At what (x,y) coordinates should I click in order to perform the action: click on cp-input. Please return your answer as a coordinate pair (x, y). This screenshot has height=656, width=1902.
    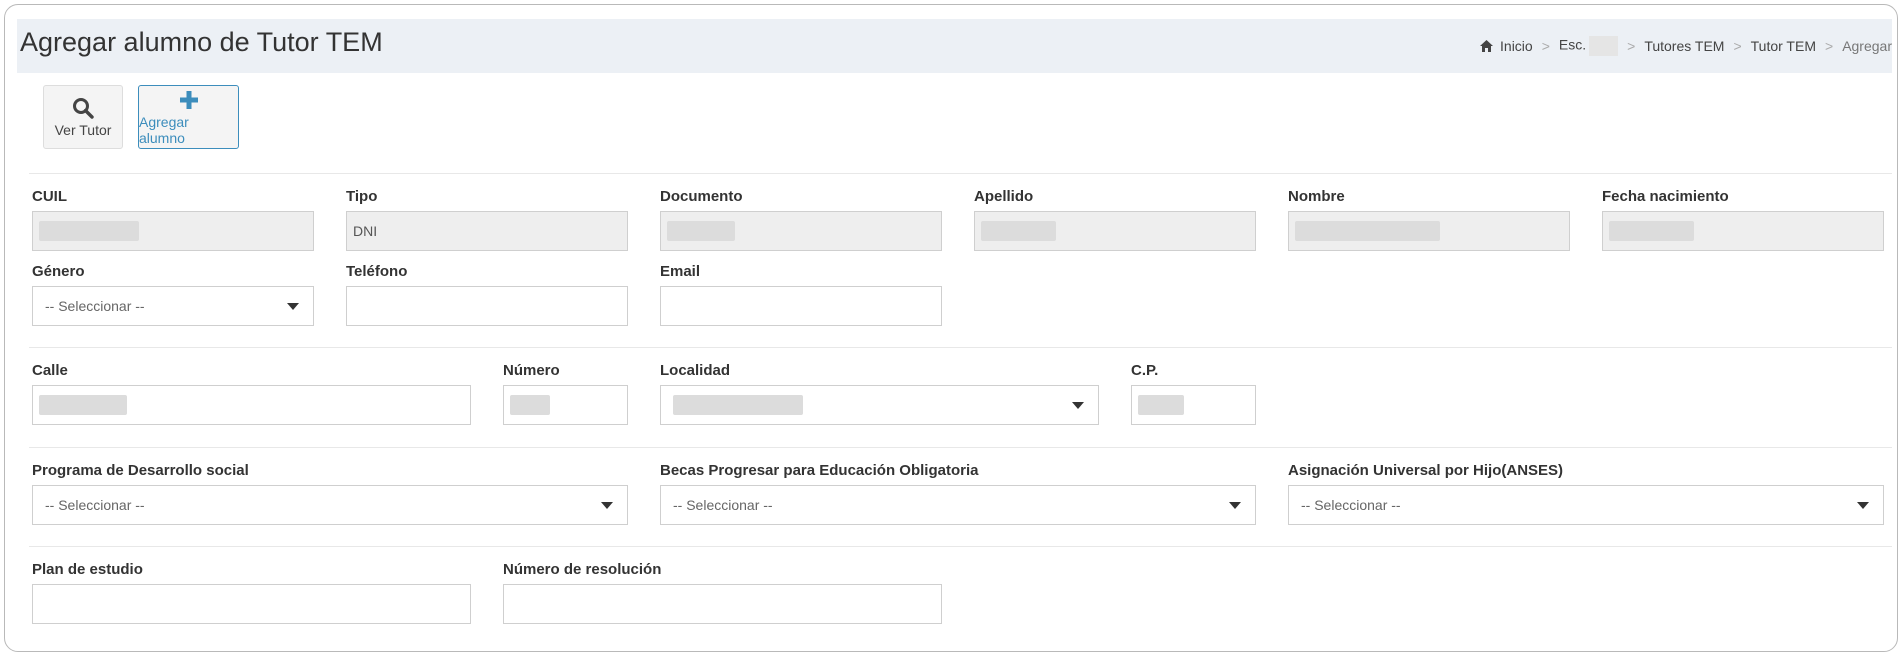
    Looking at the image, I should click on (1193, 405).